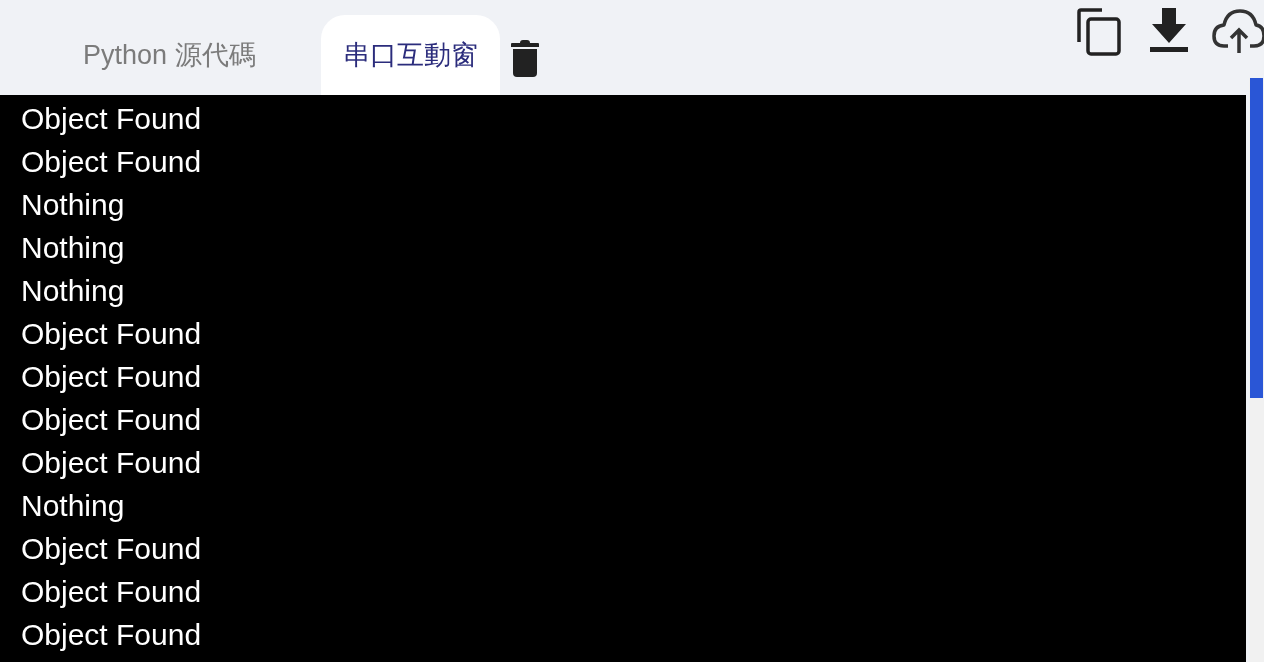 The height and width of the screenshot is (662, 1264). I want to click on download-icon, so click(1169, 30).